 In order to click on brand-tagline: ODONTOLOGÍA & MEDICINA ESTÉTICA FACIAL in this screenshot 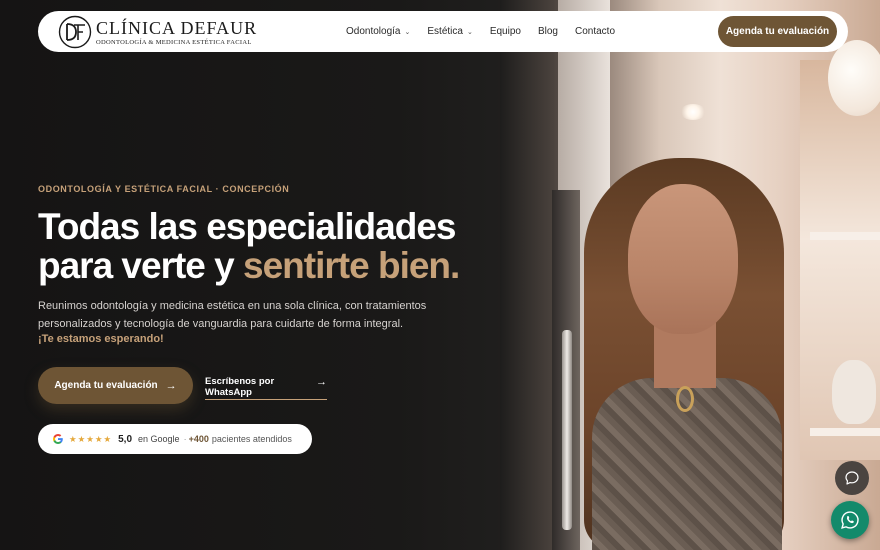, I will do `click(174, 42)`.